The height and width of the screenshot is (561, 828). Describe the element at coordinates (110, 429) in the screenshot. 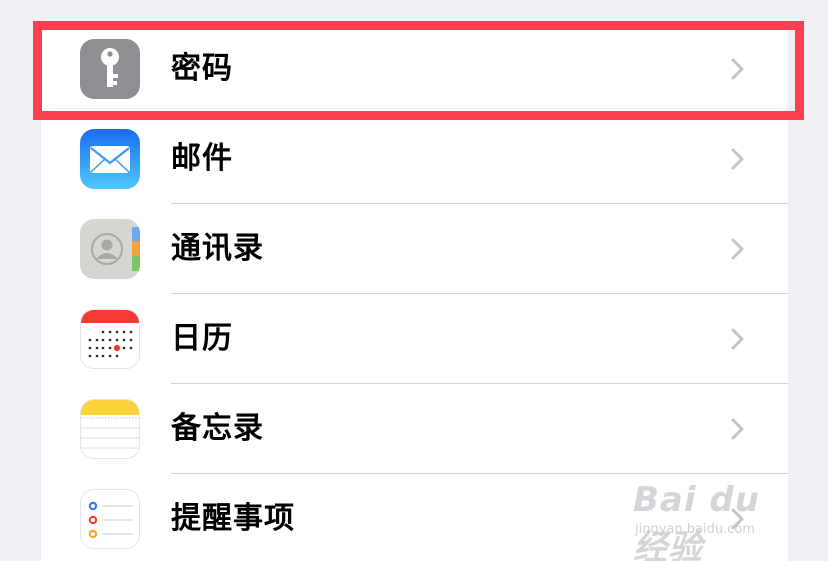

I see `notes-icon` at that location.